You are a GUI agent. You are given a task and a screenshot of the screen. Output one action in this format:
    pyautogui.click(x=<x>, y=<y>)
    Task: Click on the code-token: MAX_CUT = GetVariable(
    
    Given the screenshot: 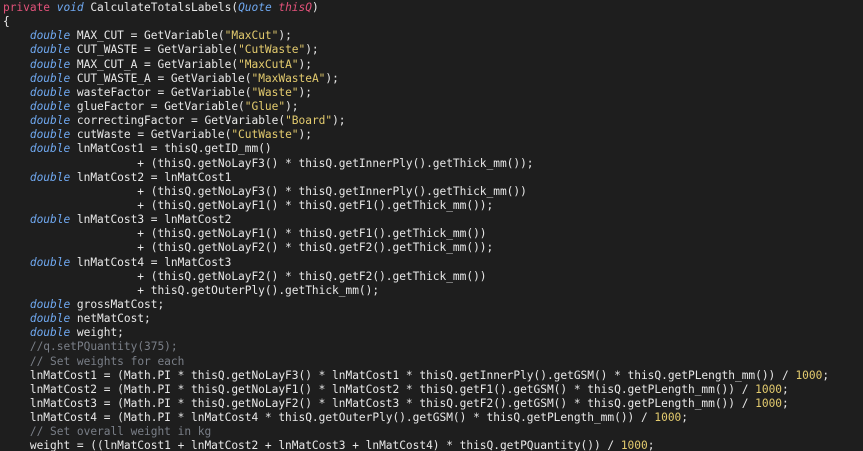 What is the action you would take?
    pyautogui.click(x=147, y=36)
    